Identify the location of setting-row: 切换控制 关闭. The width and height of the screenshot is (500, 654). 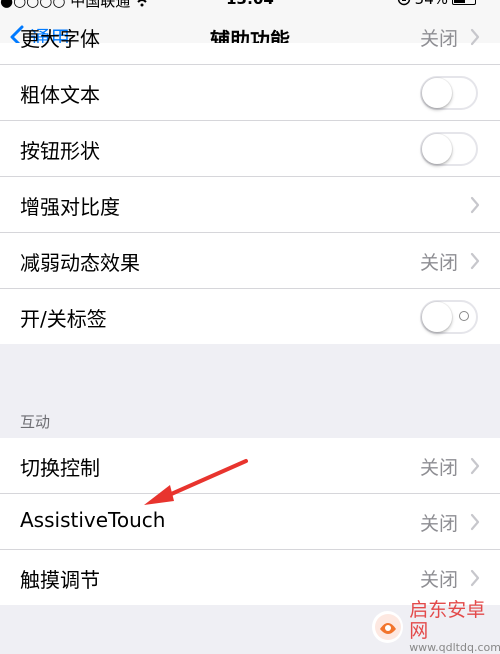
(250, 465).